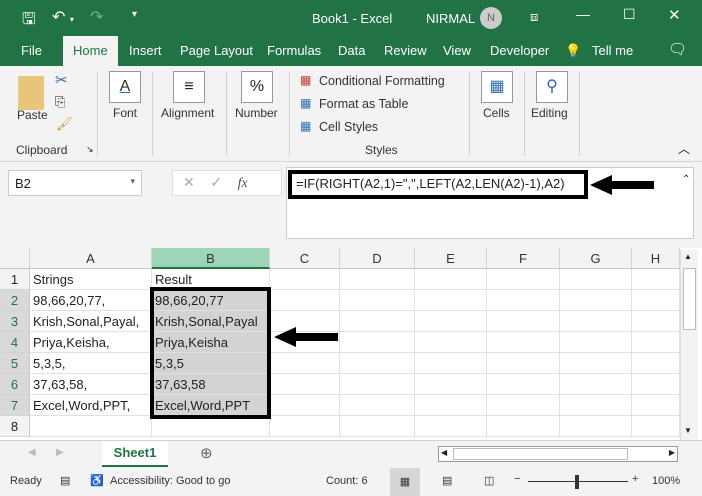  What do you see at coordinates (211, 426) in the screenshot?
I see `cell-B8` at bounding box center [211, 426].